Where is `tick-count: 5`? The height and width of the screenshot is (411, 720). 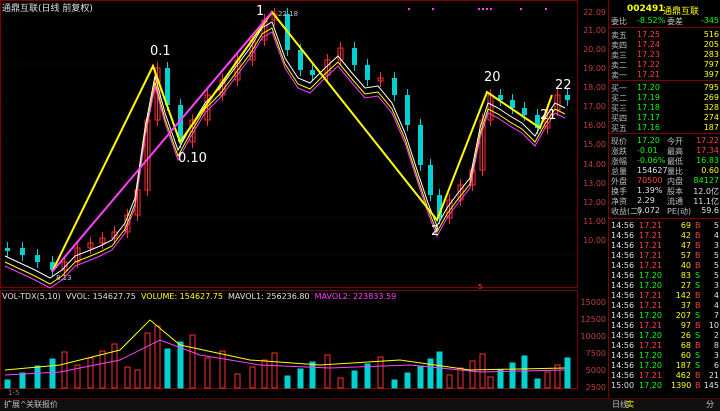 tick-count: 5 is located at coordinates (716, 255).